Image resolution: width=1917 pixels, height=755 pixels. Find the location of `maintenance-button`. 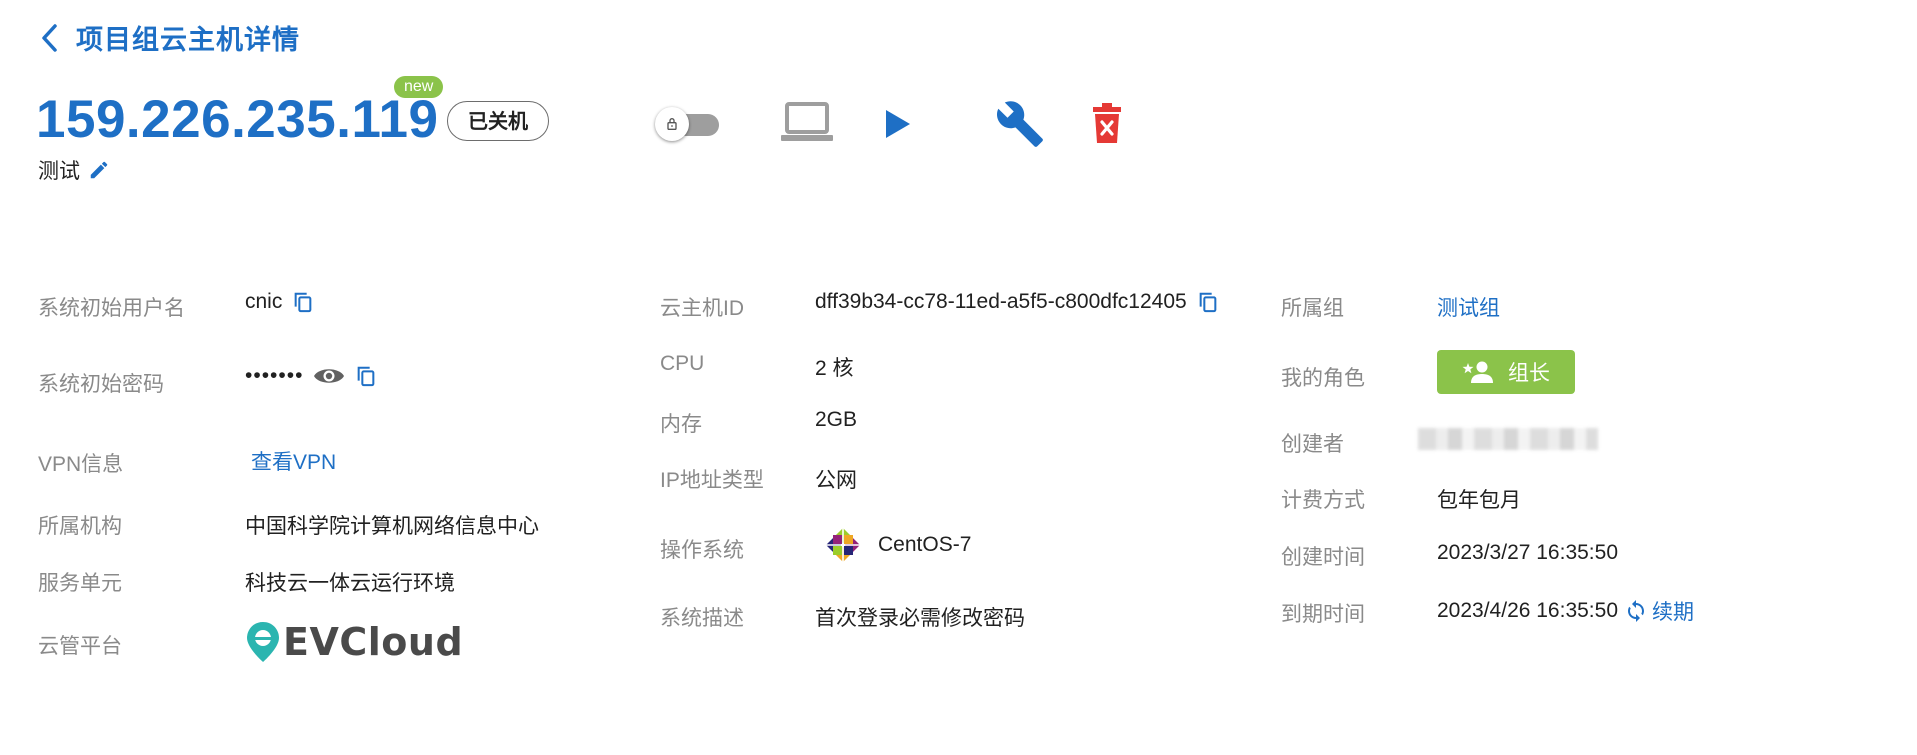

maintenance-button is located at coordinates (1020, 124).